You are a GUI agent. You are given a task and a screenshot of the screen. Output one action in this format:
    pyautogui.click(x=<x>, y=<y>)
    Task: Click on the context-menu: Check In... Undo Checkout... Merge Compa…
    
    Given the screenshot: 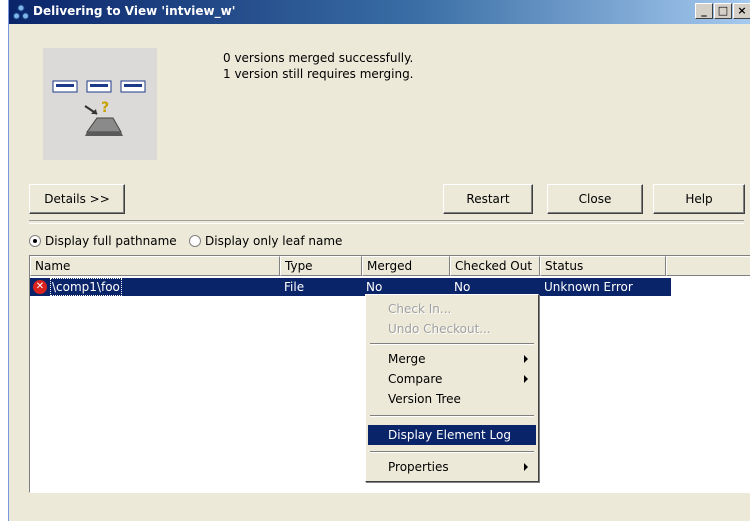 What is the action you would take?
    pyautogui.click(x=452, y=388)
    